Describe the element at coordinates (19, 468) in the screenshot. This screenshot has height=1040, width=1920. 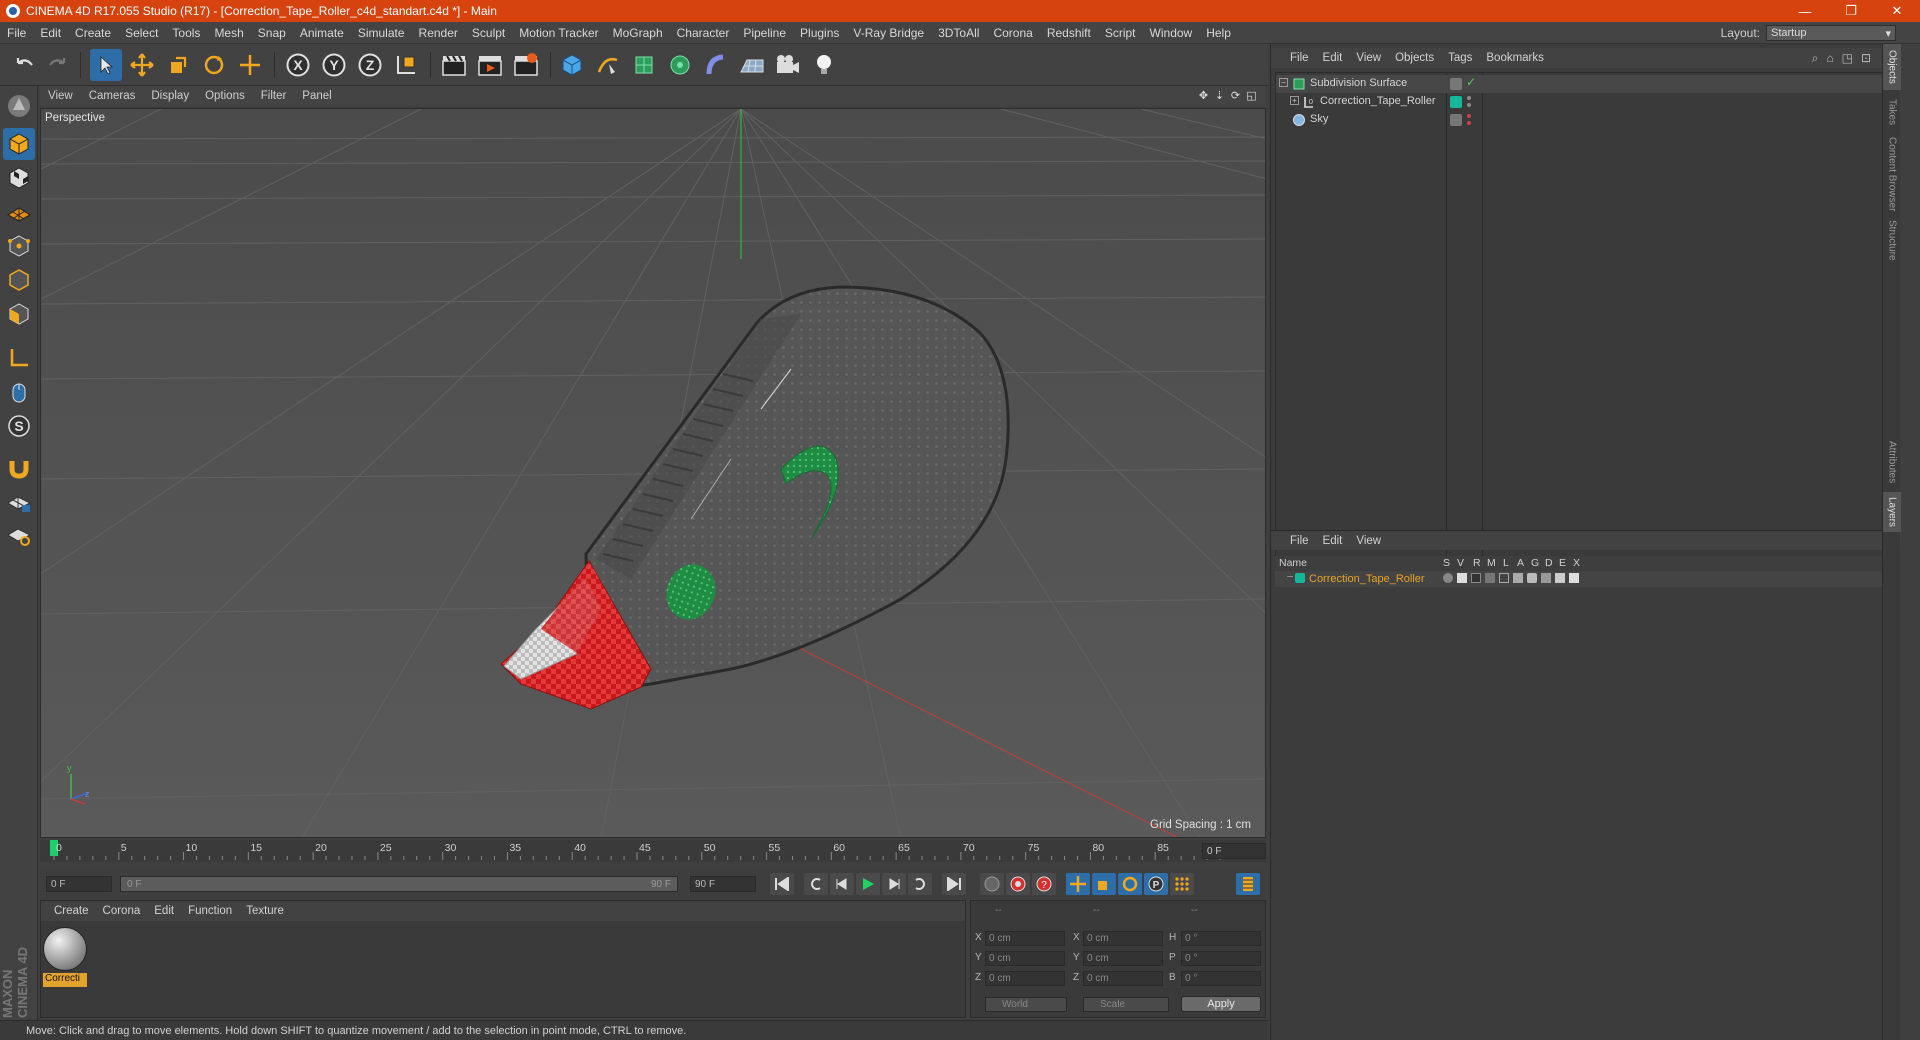
I see `magnet-button` at that location.